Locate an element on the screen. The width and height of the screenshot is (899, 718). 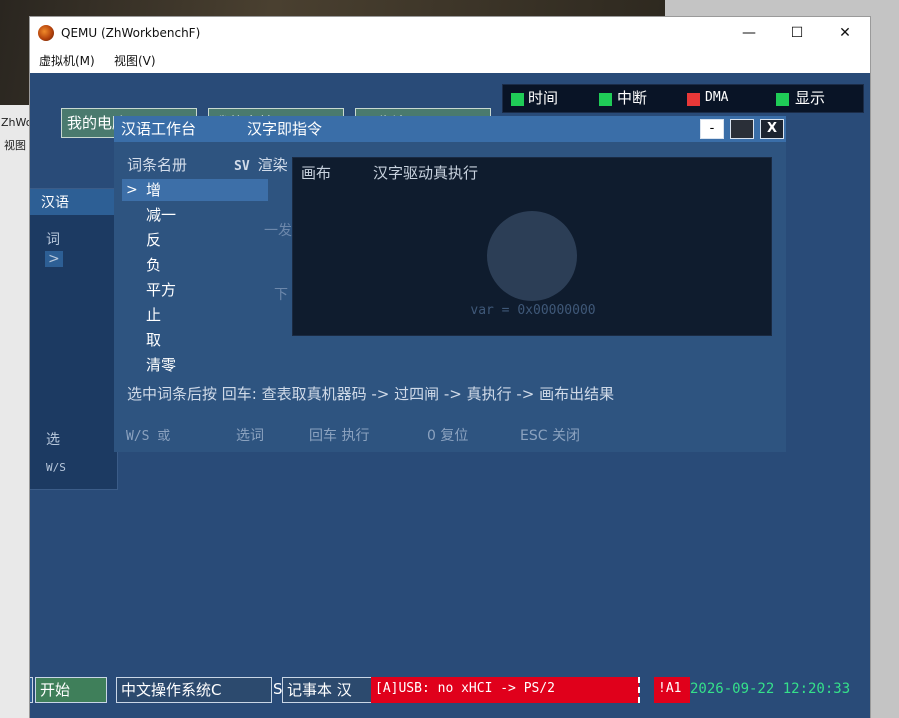
key-help-esc: ESC 关闭 is located at coordinates (550, 436).